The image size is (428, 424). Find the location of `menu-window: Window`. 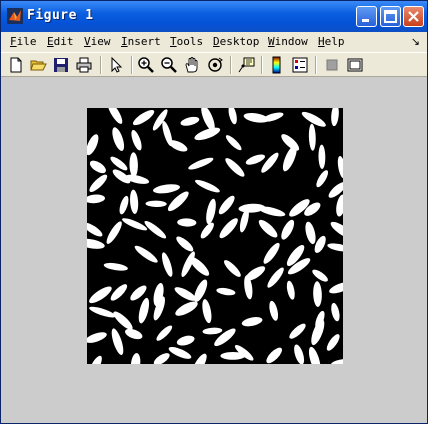

menu-window: Window is located at coordinates (288, 41).